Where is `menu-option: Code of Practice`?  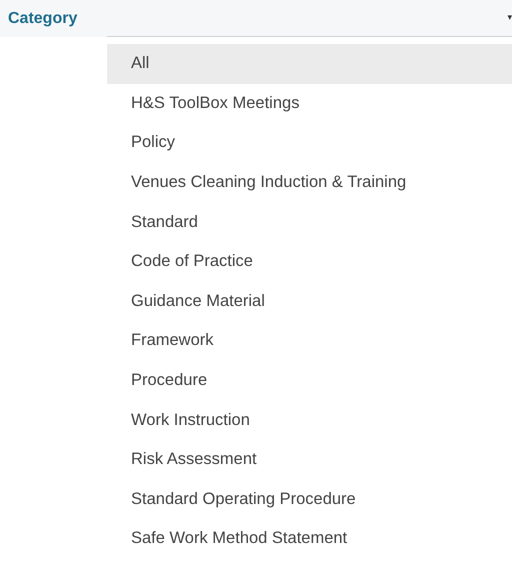
menu-option: Code of Practice is located at coordinates (309, 262).